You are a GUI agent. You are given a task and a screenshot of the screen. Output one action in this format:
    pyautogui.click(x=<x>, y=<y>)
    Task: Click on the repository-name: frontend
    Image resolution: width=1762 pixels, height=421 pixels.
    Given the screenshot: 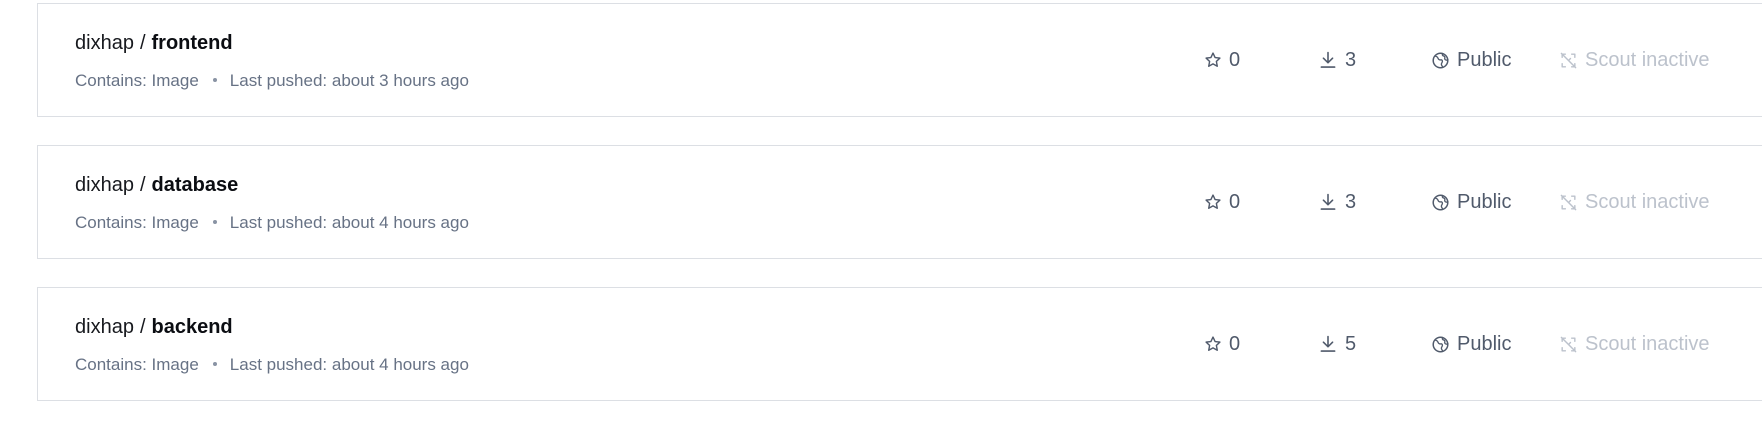 What is the action you would take?
    pyautogui.click(x=192, y=43)
    